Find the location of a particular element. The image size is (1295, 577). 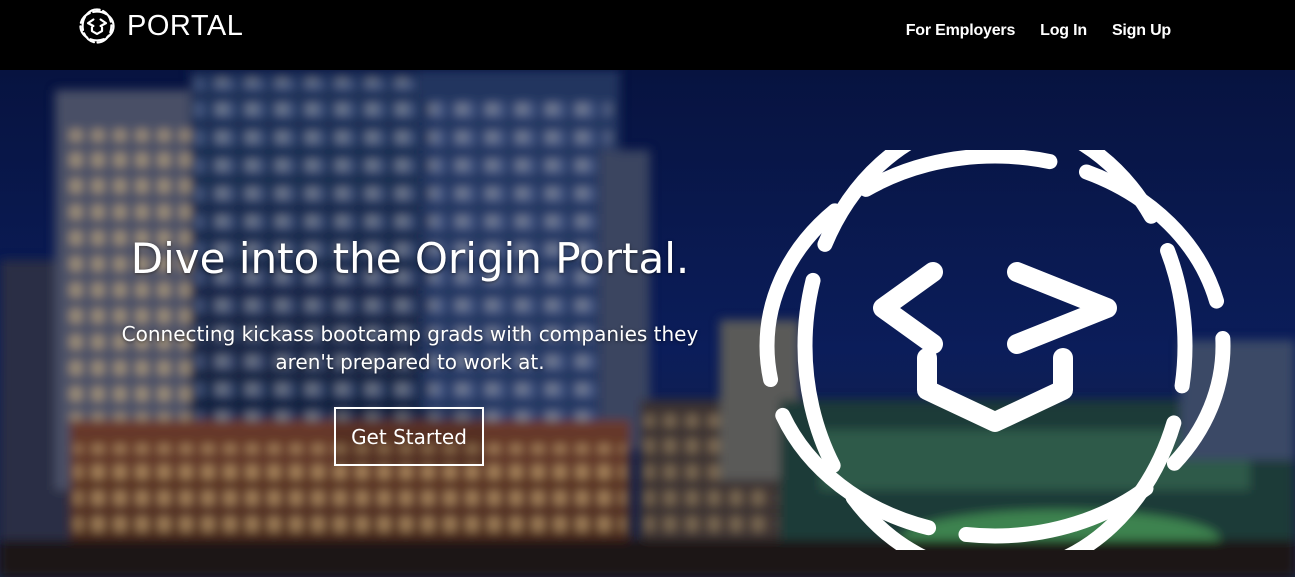

nav-link-log-in: Log In is located at coordinates (1063, 31).